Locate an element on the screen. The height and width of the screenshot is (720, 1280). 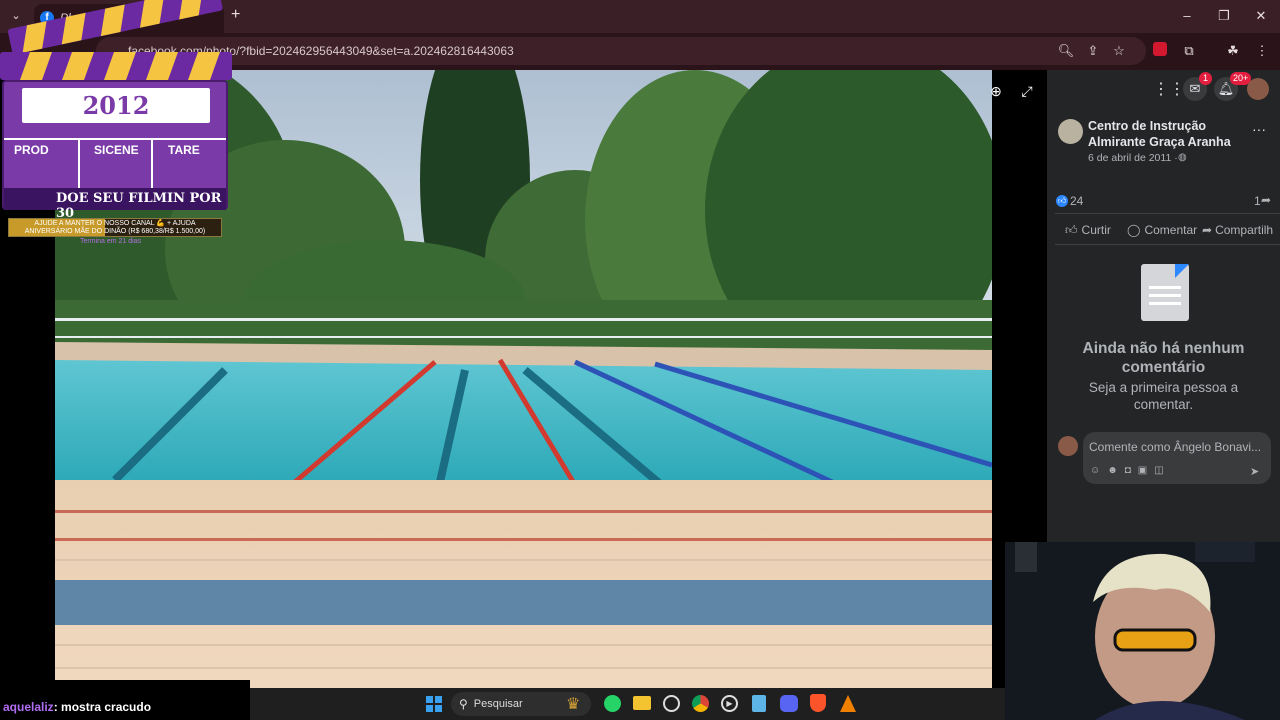
share-arrow-icon: ➦ is located at coordinates (1266, 200).